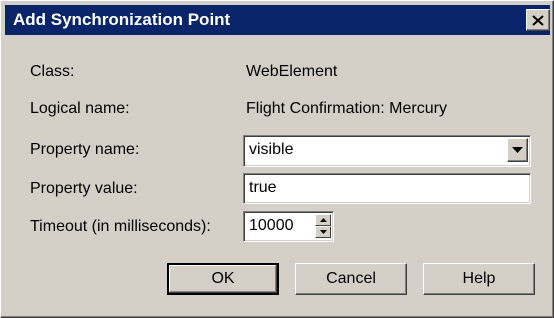 The image size is (554, 318). I want to click on property-value-text: true, so click(263, 187).